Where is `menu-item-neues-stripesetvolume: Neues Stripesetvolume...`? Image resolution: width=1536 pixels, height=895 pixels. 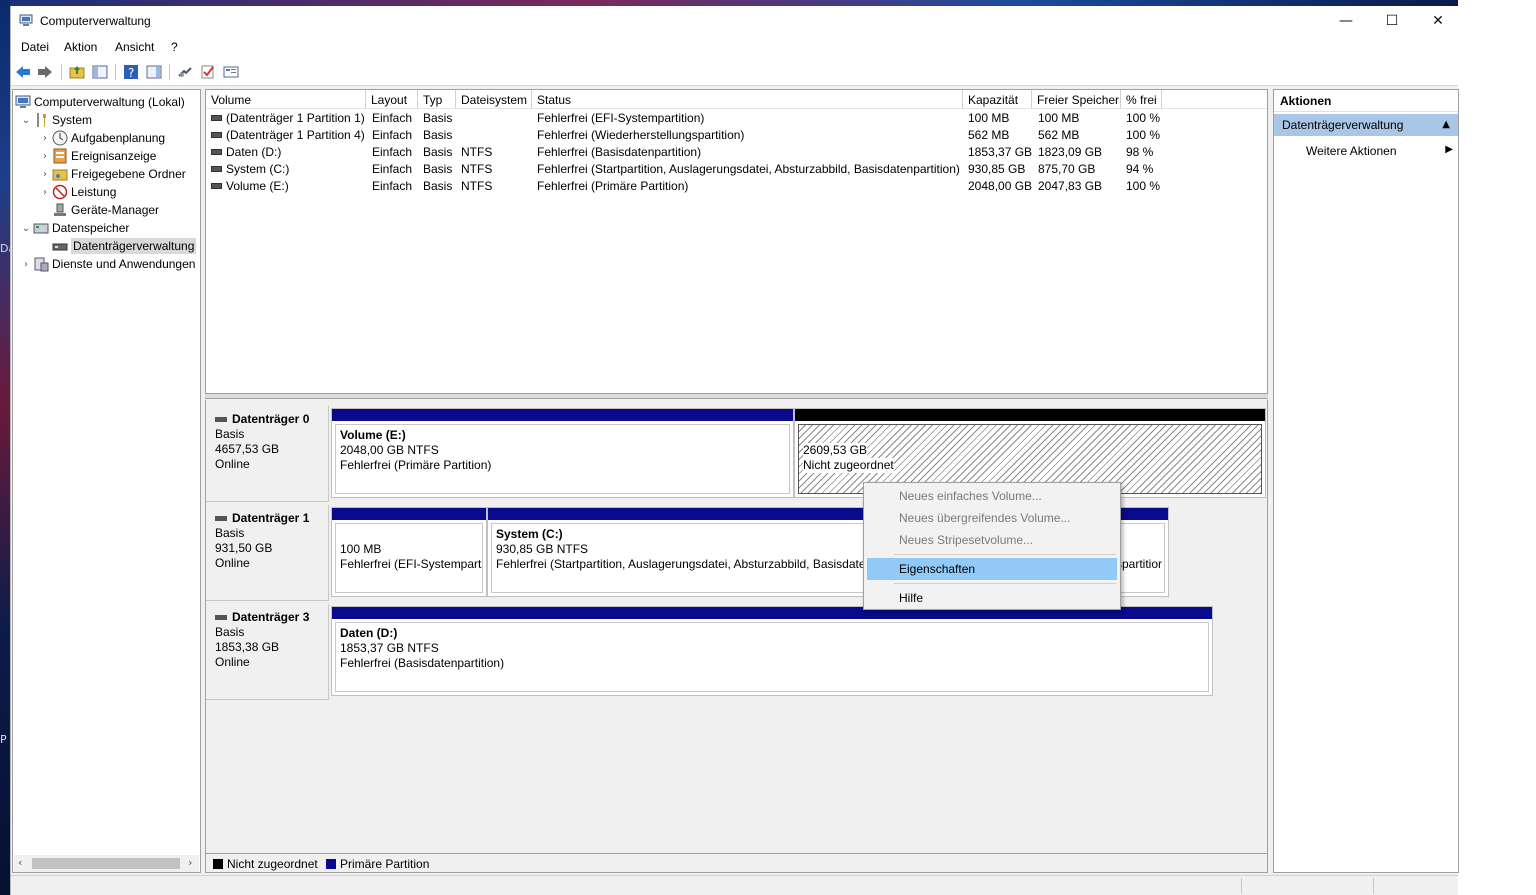
menu-item-neues-stripesetvolume: Neues Stripesetvolume... is located at coordinates (992, 540).